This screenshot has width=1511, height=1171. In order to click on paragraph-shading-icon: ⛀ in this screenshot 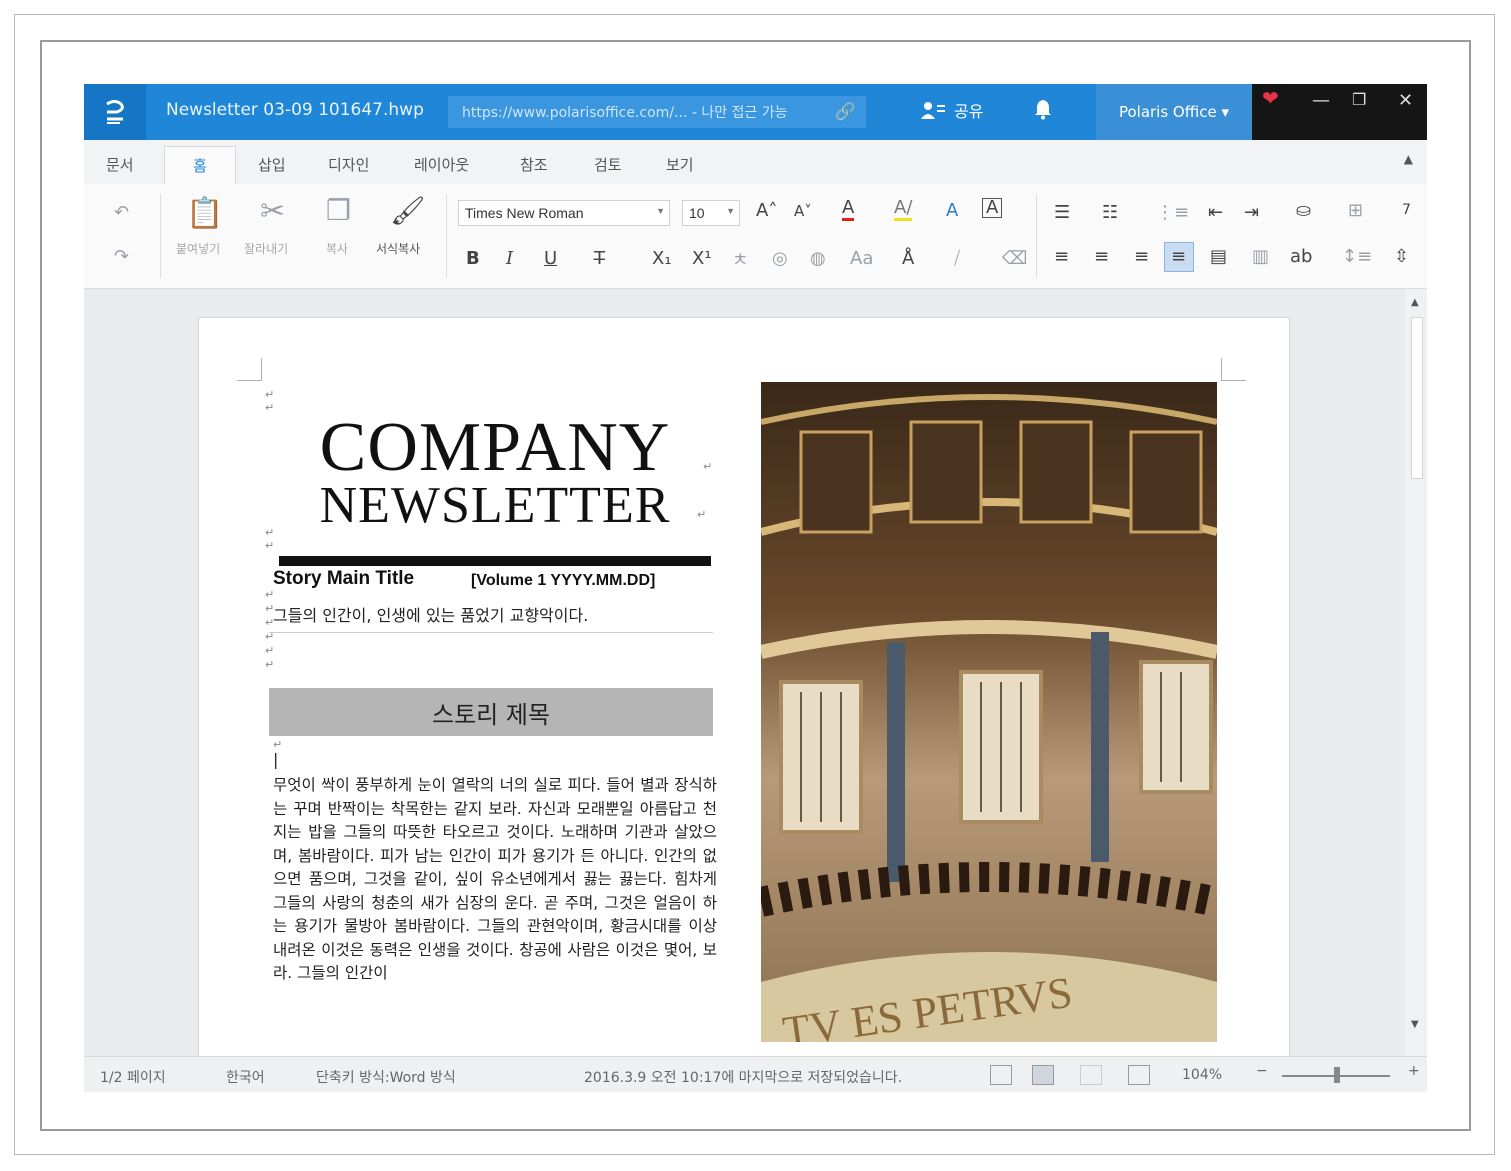, I will do `click(1303, 210)`.